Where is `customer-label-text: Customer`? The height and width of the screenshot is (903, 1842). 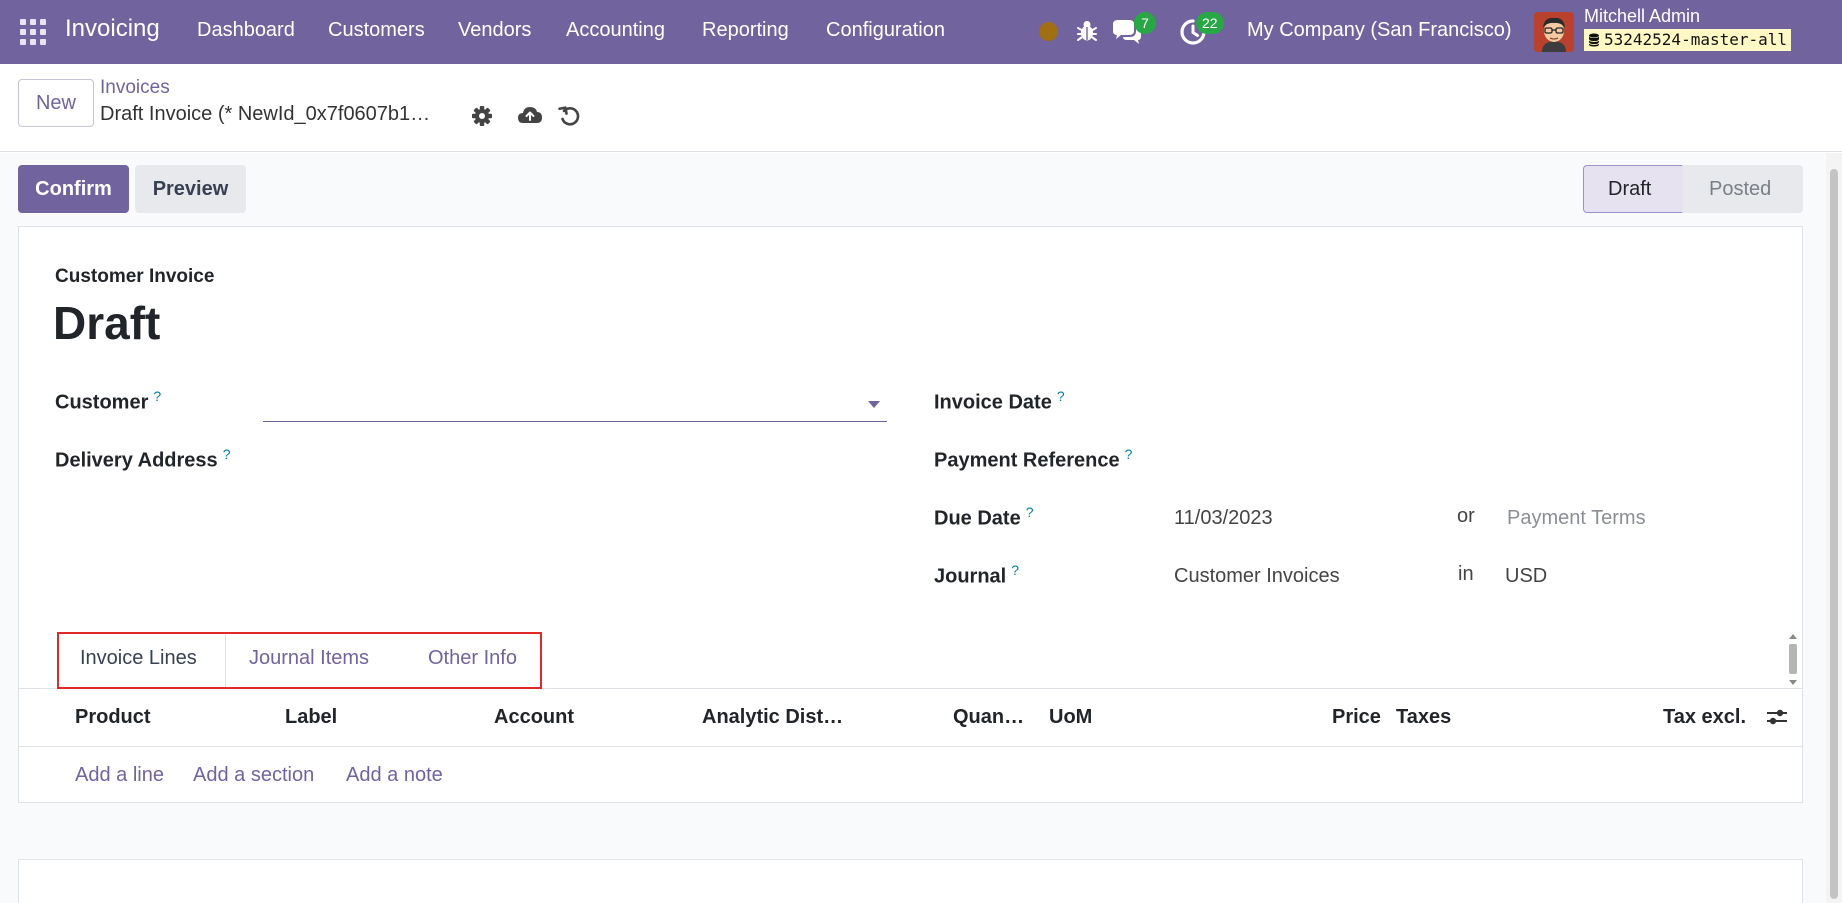
customer-label-text: Customer is located at coordinates (102, 402).